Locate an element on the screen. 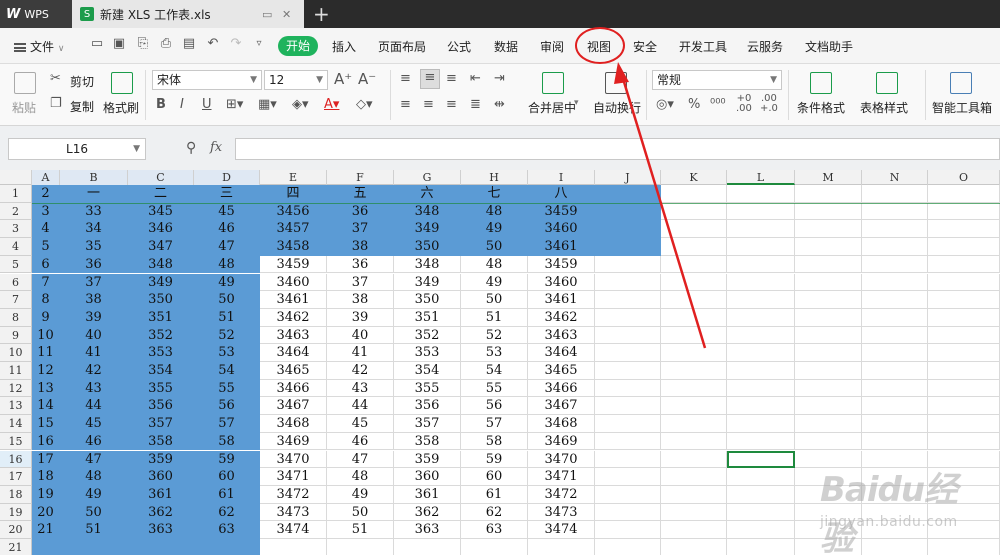 This screenshot has height=555, width=1000. cell-a19: 20 is located at coordinates (46, 512).